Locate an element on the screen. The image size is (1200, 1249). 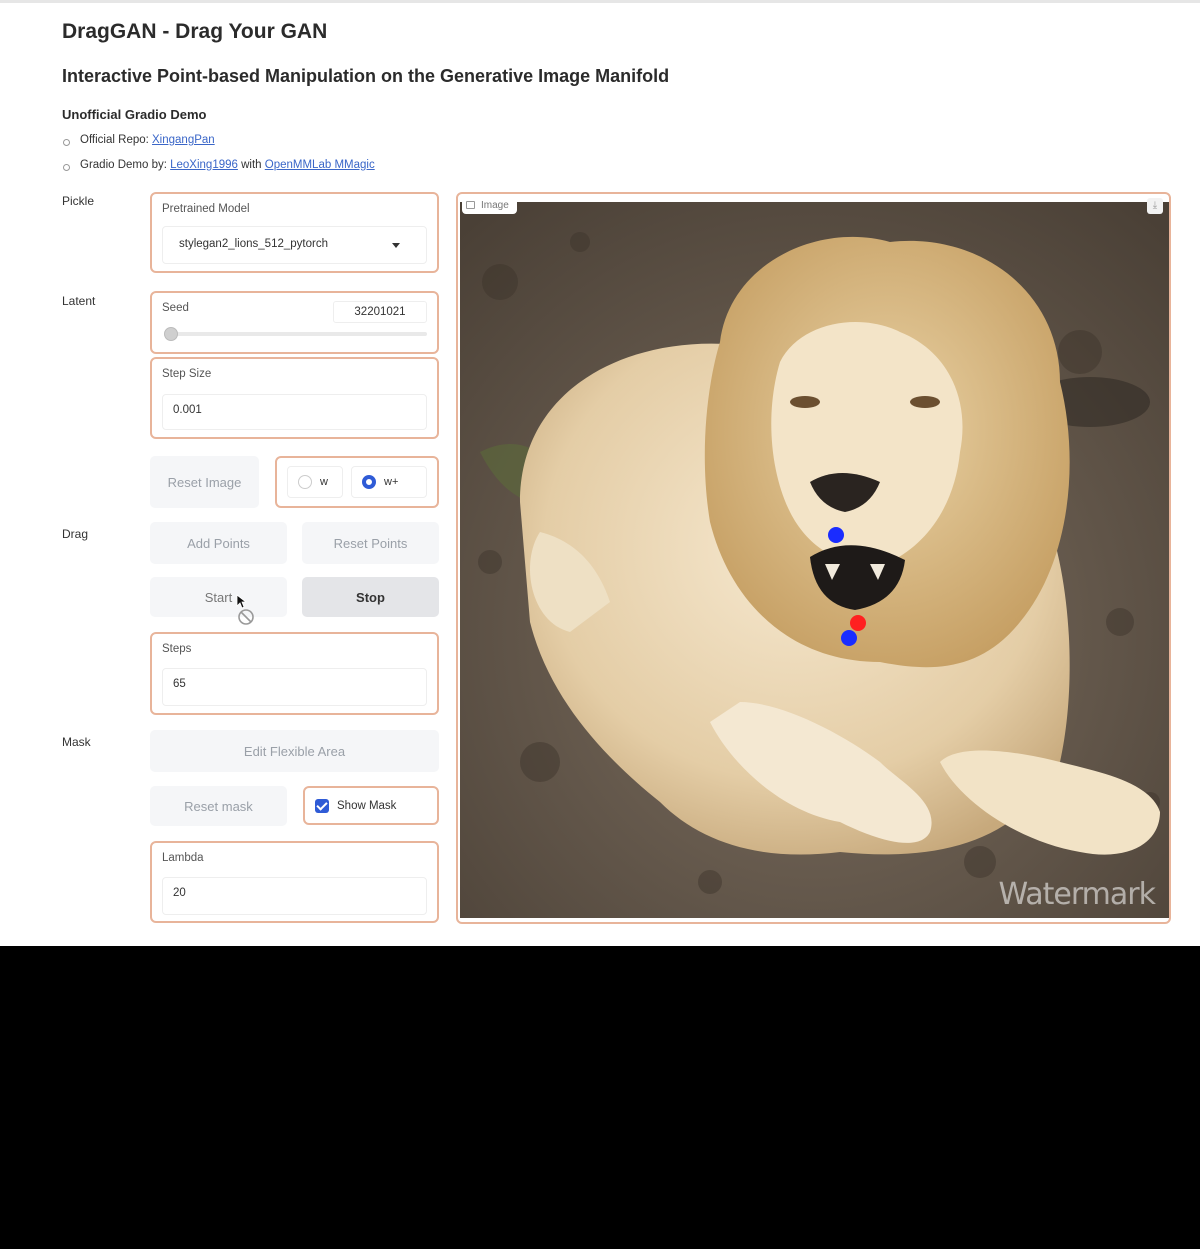
reset-points-button: Reset Points is located at coordinates (370, 543).